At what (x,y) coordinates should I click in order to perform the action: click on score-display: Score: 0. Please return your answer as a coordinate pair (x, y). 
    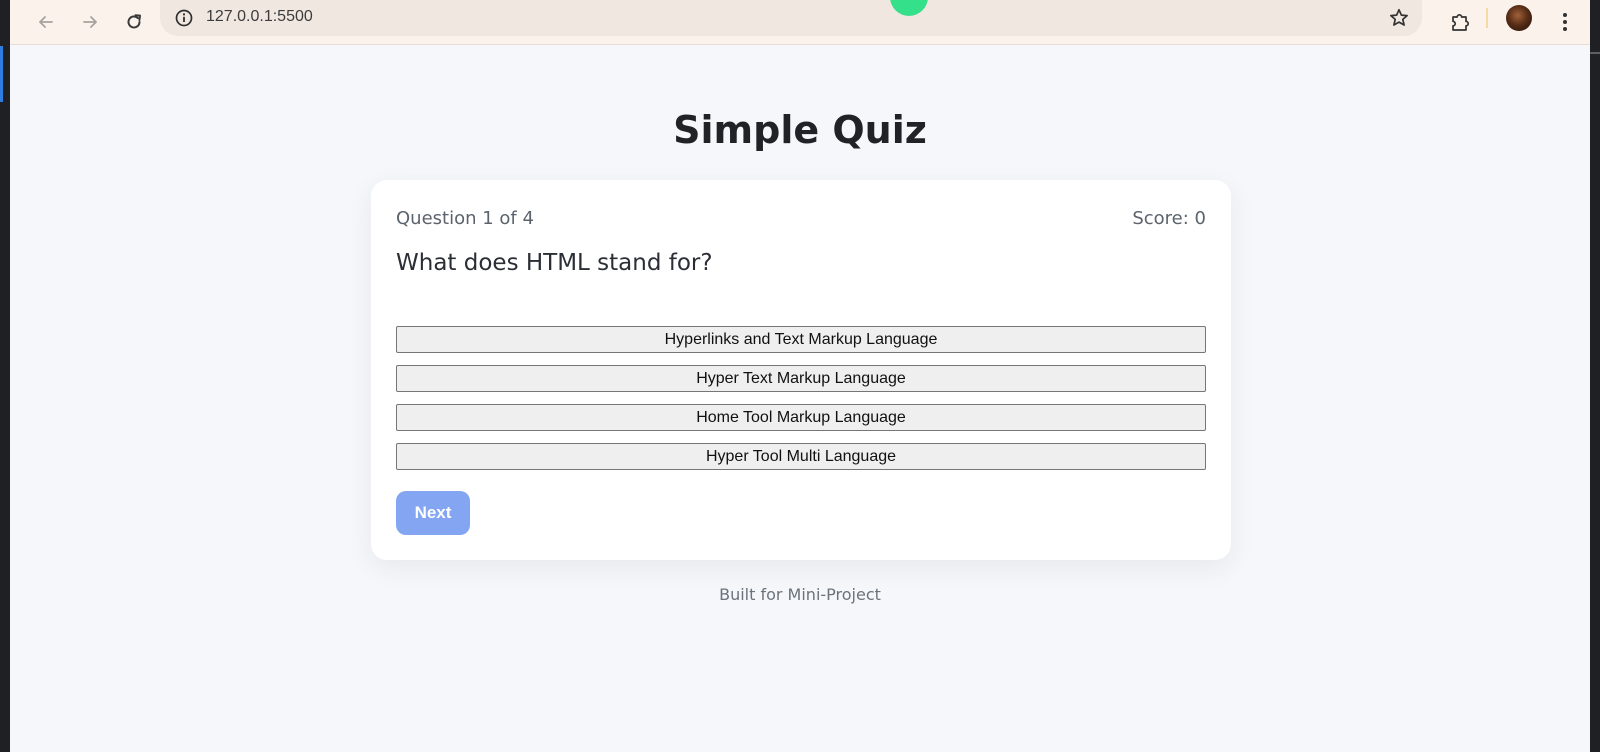
    Looking at the image, I should click on (1169, 218).